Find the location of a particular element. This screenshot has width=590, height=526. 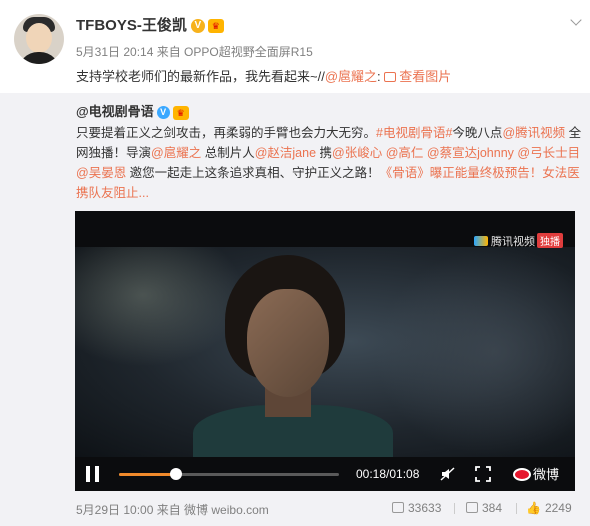

post-text: 支持学校老师们的最新作品，我先看起来~//@扈耀之: 查看图片 is located at coordinates (264, 76).